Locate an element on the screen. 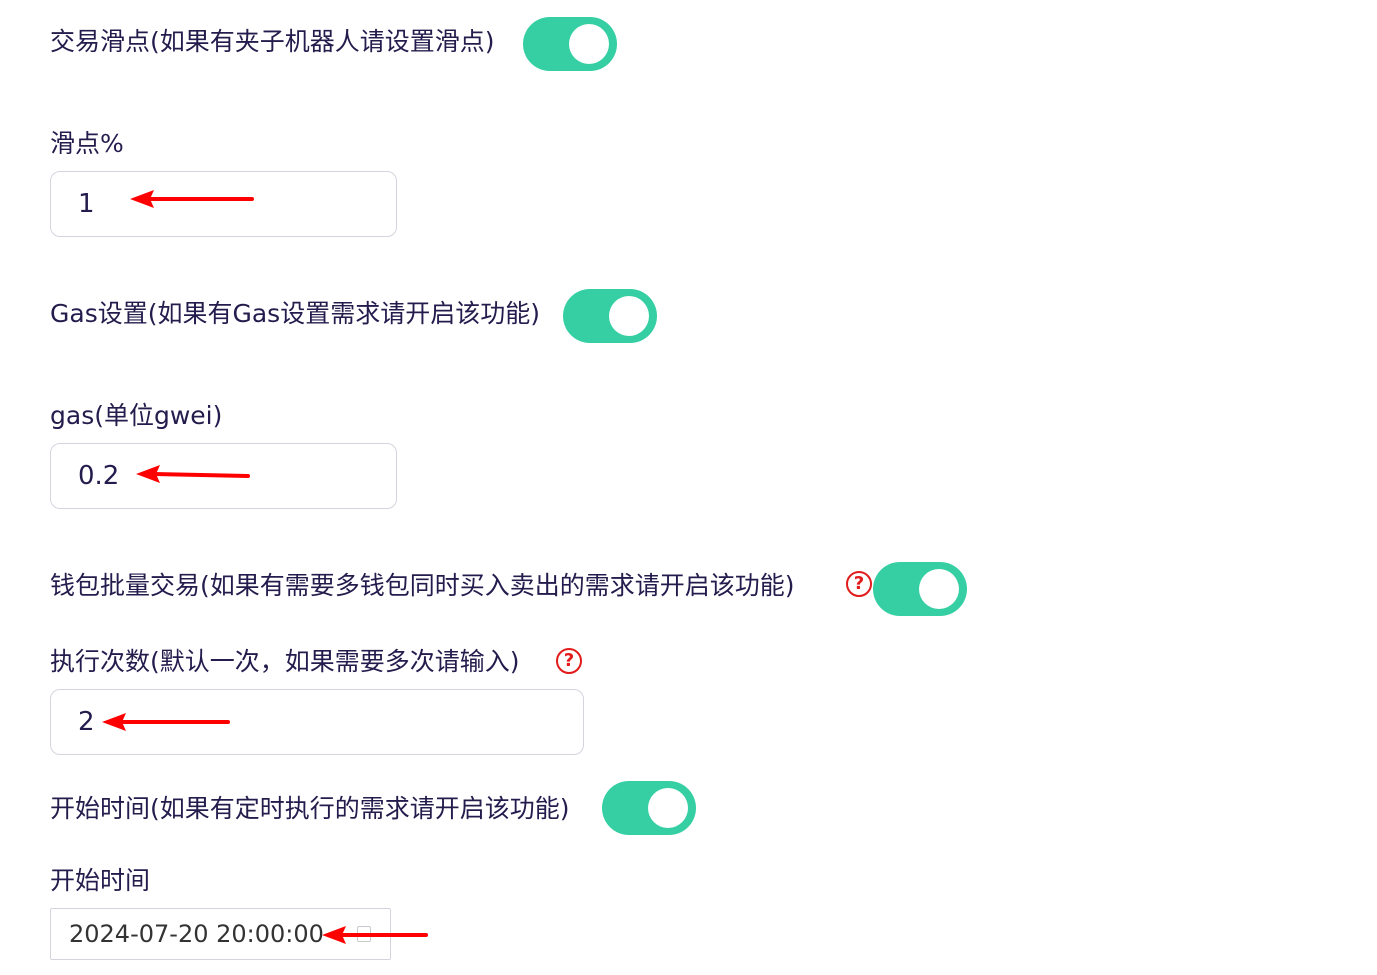 The image size is (1377, 975). gas-toggle-label: Gas设置(如果有Gas设置需求请开启该功能) is located at coordinates (295, 313).